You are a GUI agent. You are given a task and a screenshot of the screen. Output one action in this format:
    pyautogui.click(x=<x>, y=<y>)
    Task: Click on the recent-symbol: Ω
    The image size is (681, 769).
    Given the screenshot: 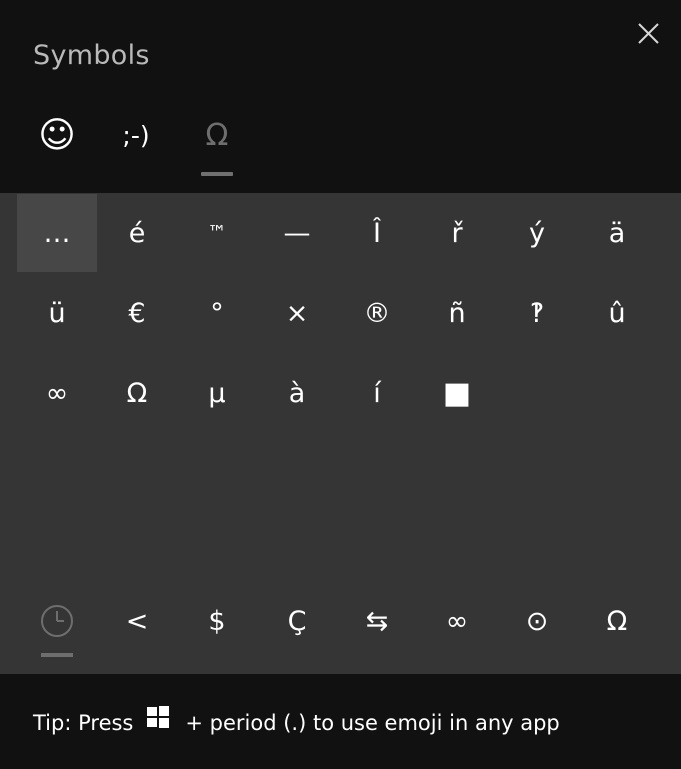 What is the action you would take?
    pyautogui.click(x=617, y=621)
    